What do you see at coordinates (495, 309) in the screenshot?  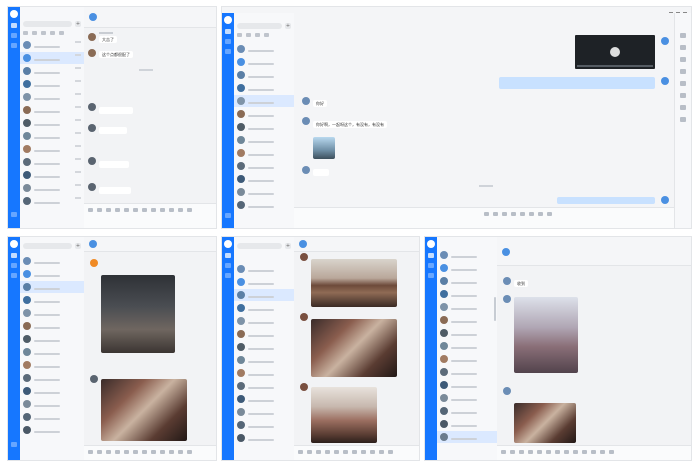 I see `scrollbar` at bounding box center [495, 309].